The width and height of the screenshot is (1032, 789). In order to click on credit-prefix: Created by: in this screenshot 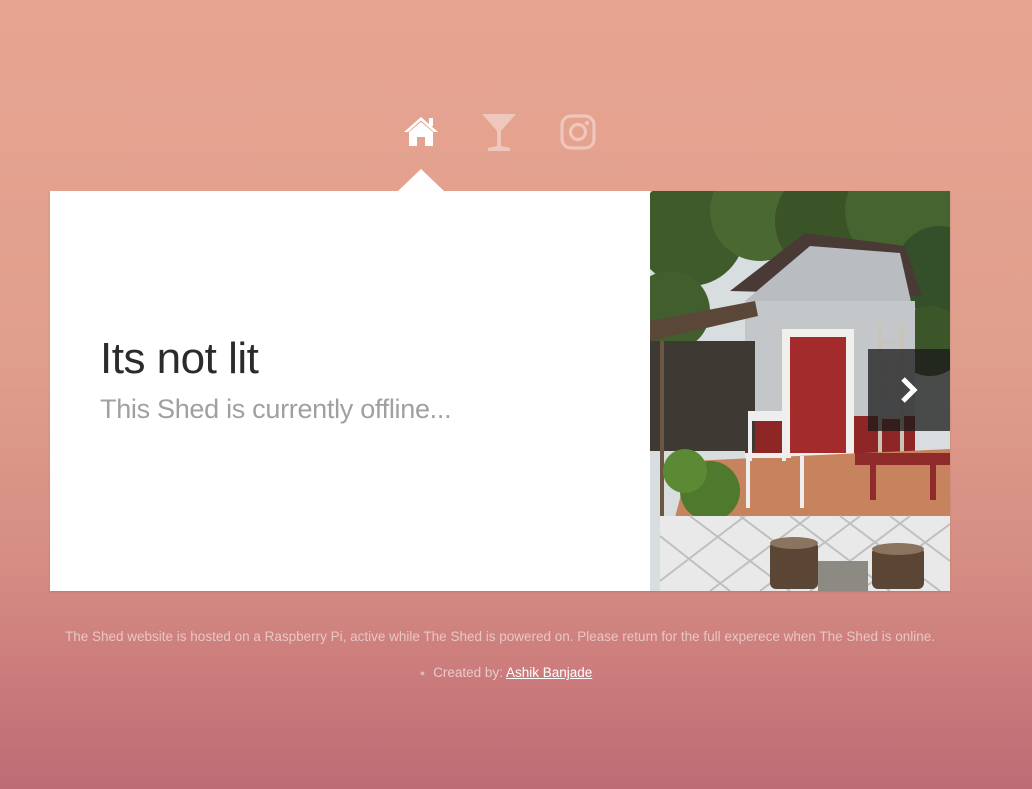, I will do `click(468, 672)`.